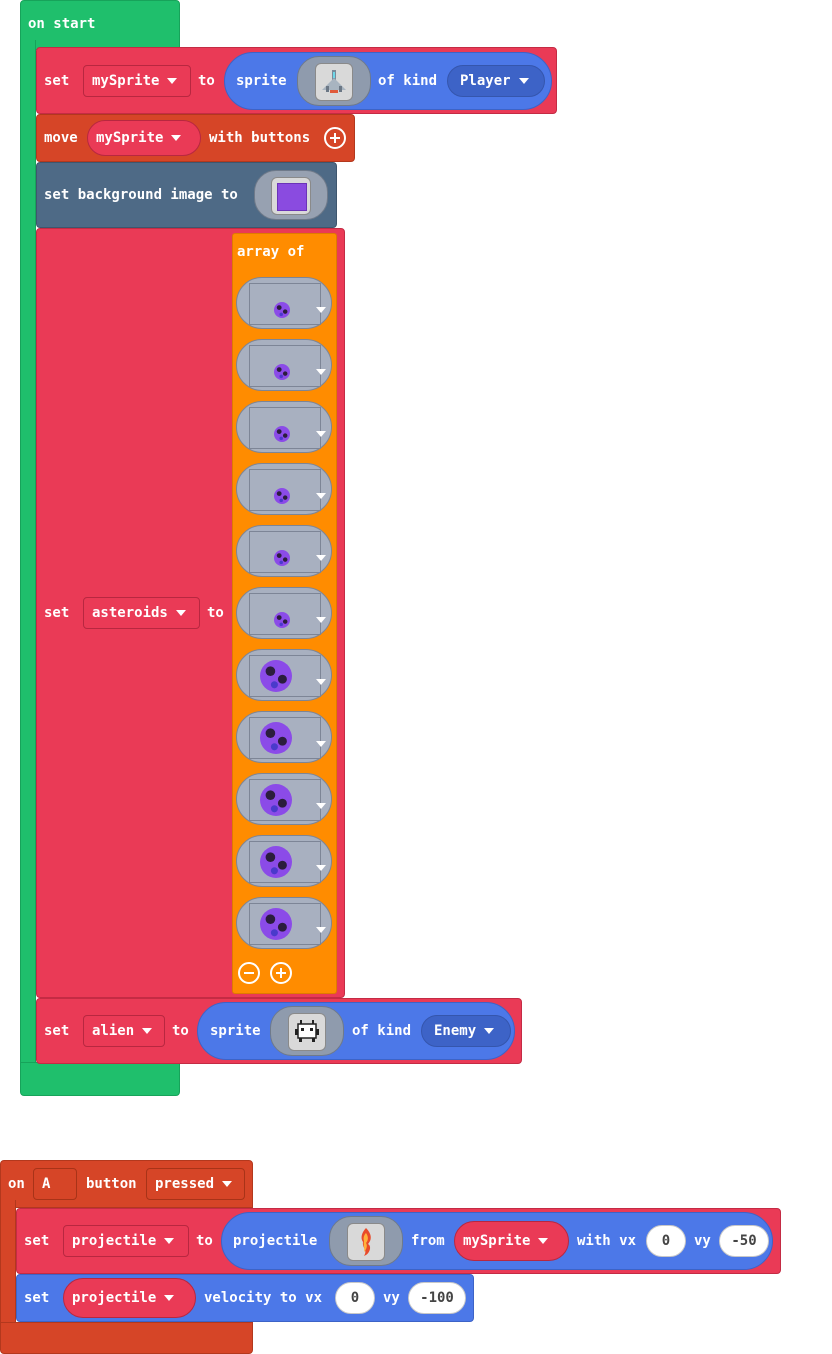 The width and height of the screenshot is (832, 1354). I want to click on on-start-footer, so click(100, 1079).